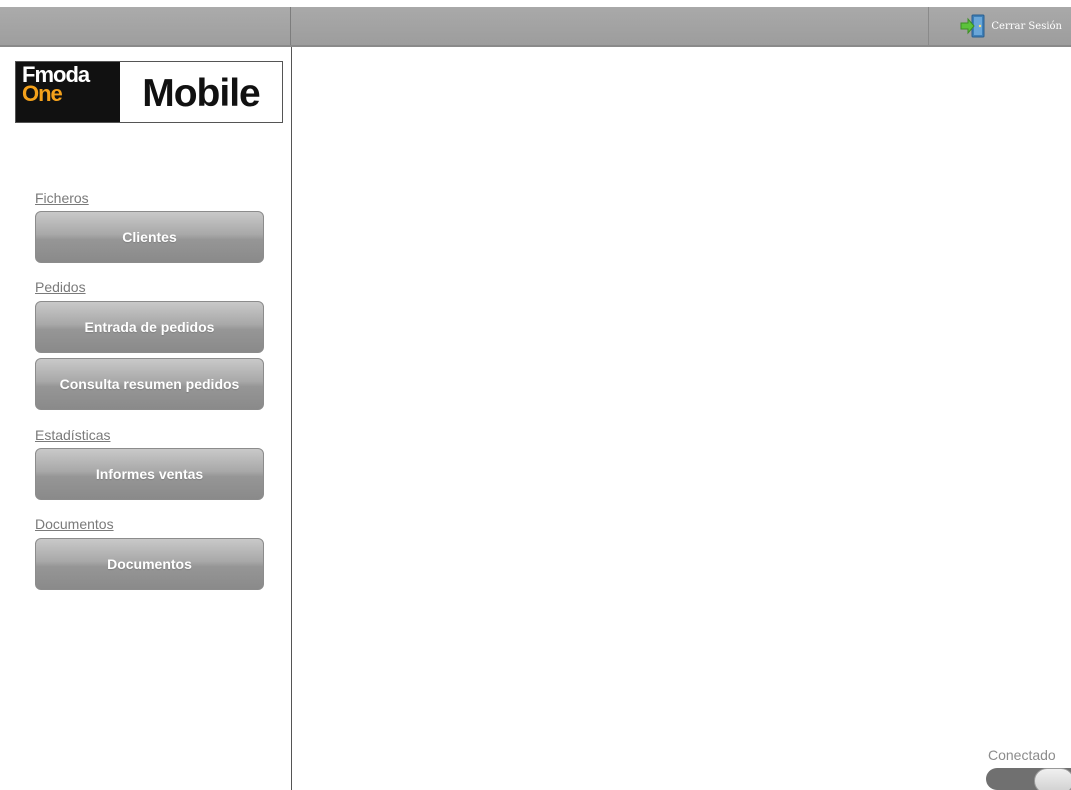 The width and height of the screenshot is (1071, 790). I want to click on connection-toggle, so click(1028, 779).